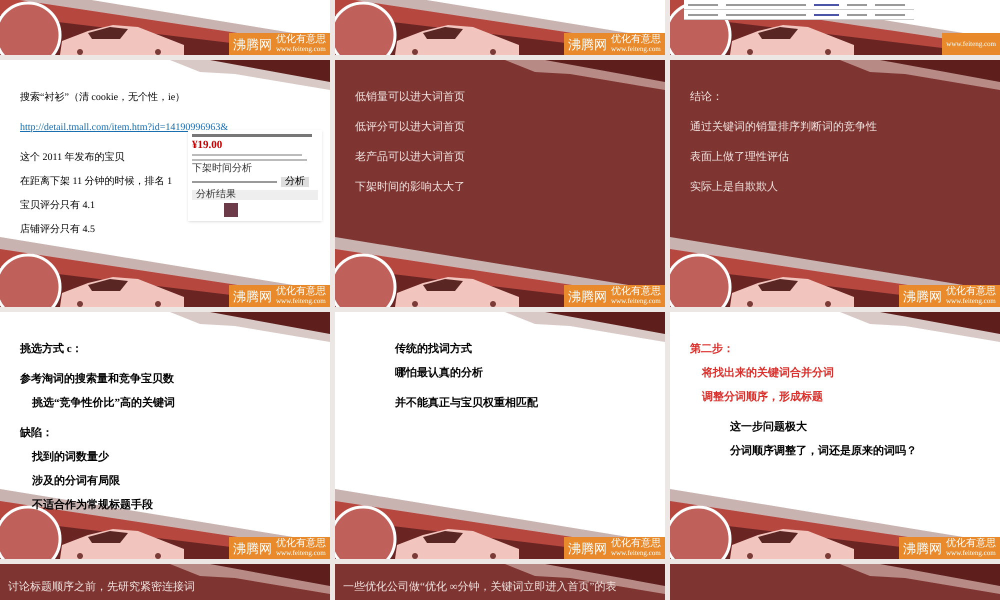 This screenshot has width=1000, height=600. Describe the element at coordinates (768, 373) in the screenshot. I see `slide-text: 将找出来的关键词合并分词` at that location.